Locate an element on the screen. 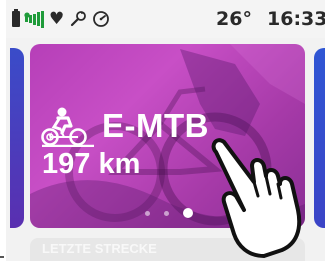  next-section-label: LETZTE STRECKE is located at coordinates (99, 248).